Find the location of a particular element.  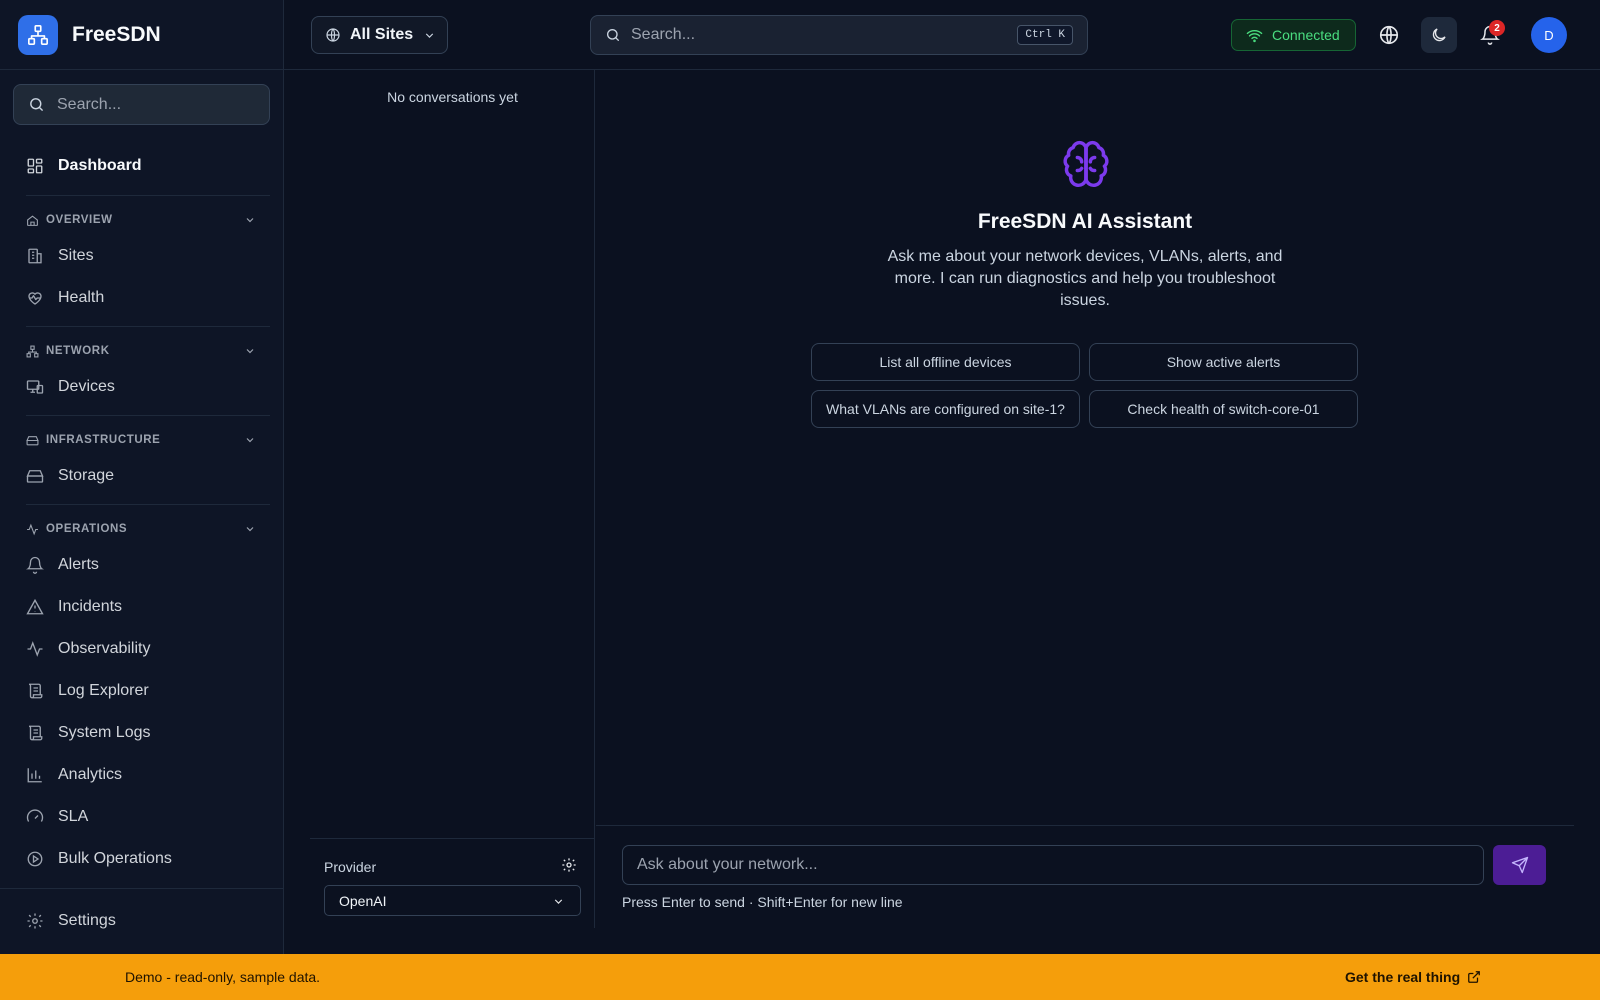

sidebar-item-bulk-operations: Bulk Operations is located at coordinates (142, 859).